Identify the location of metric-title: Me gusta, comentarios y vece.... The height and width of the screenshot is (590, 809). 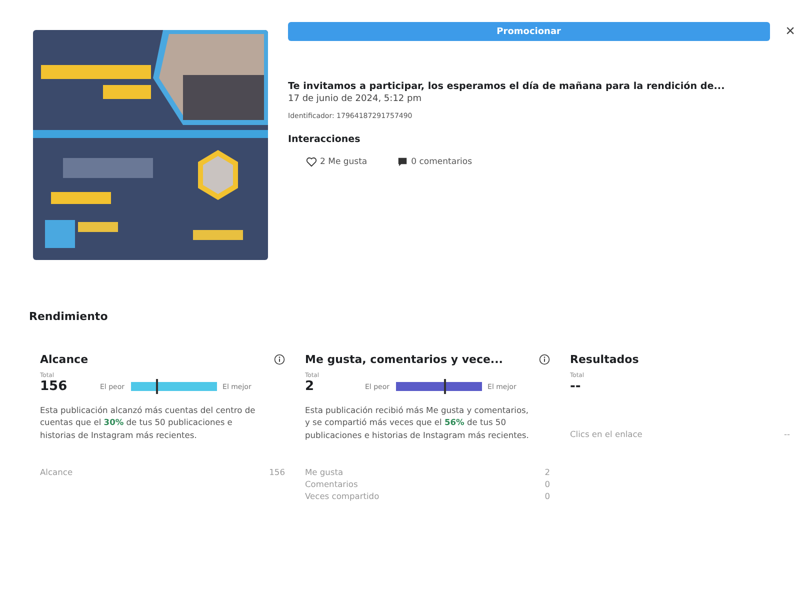
(404, 359).